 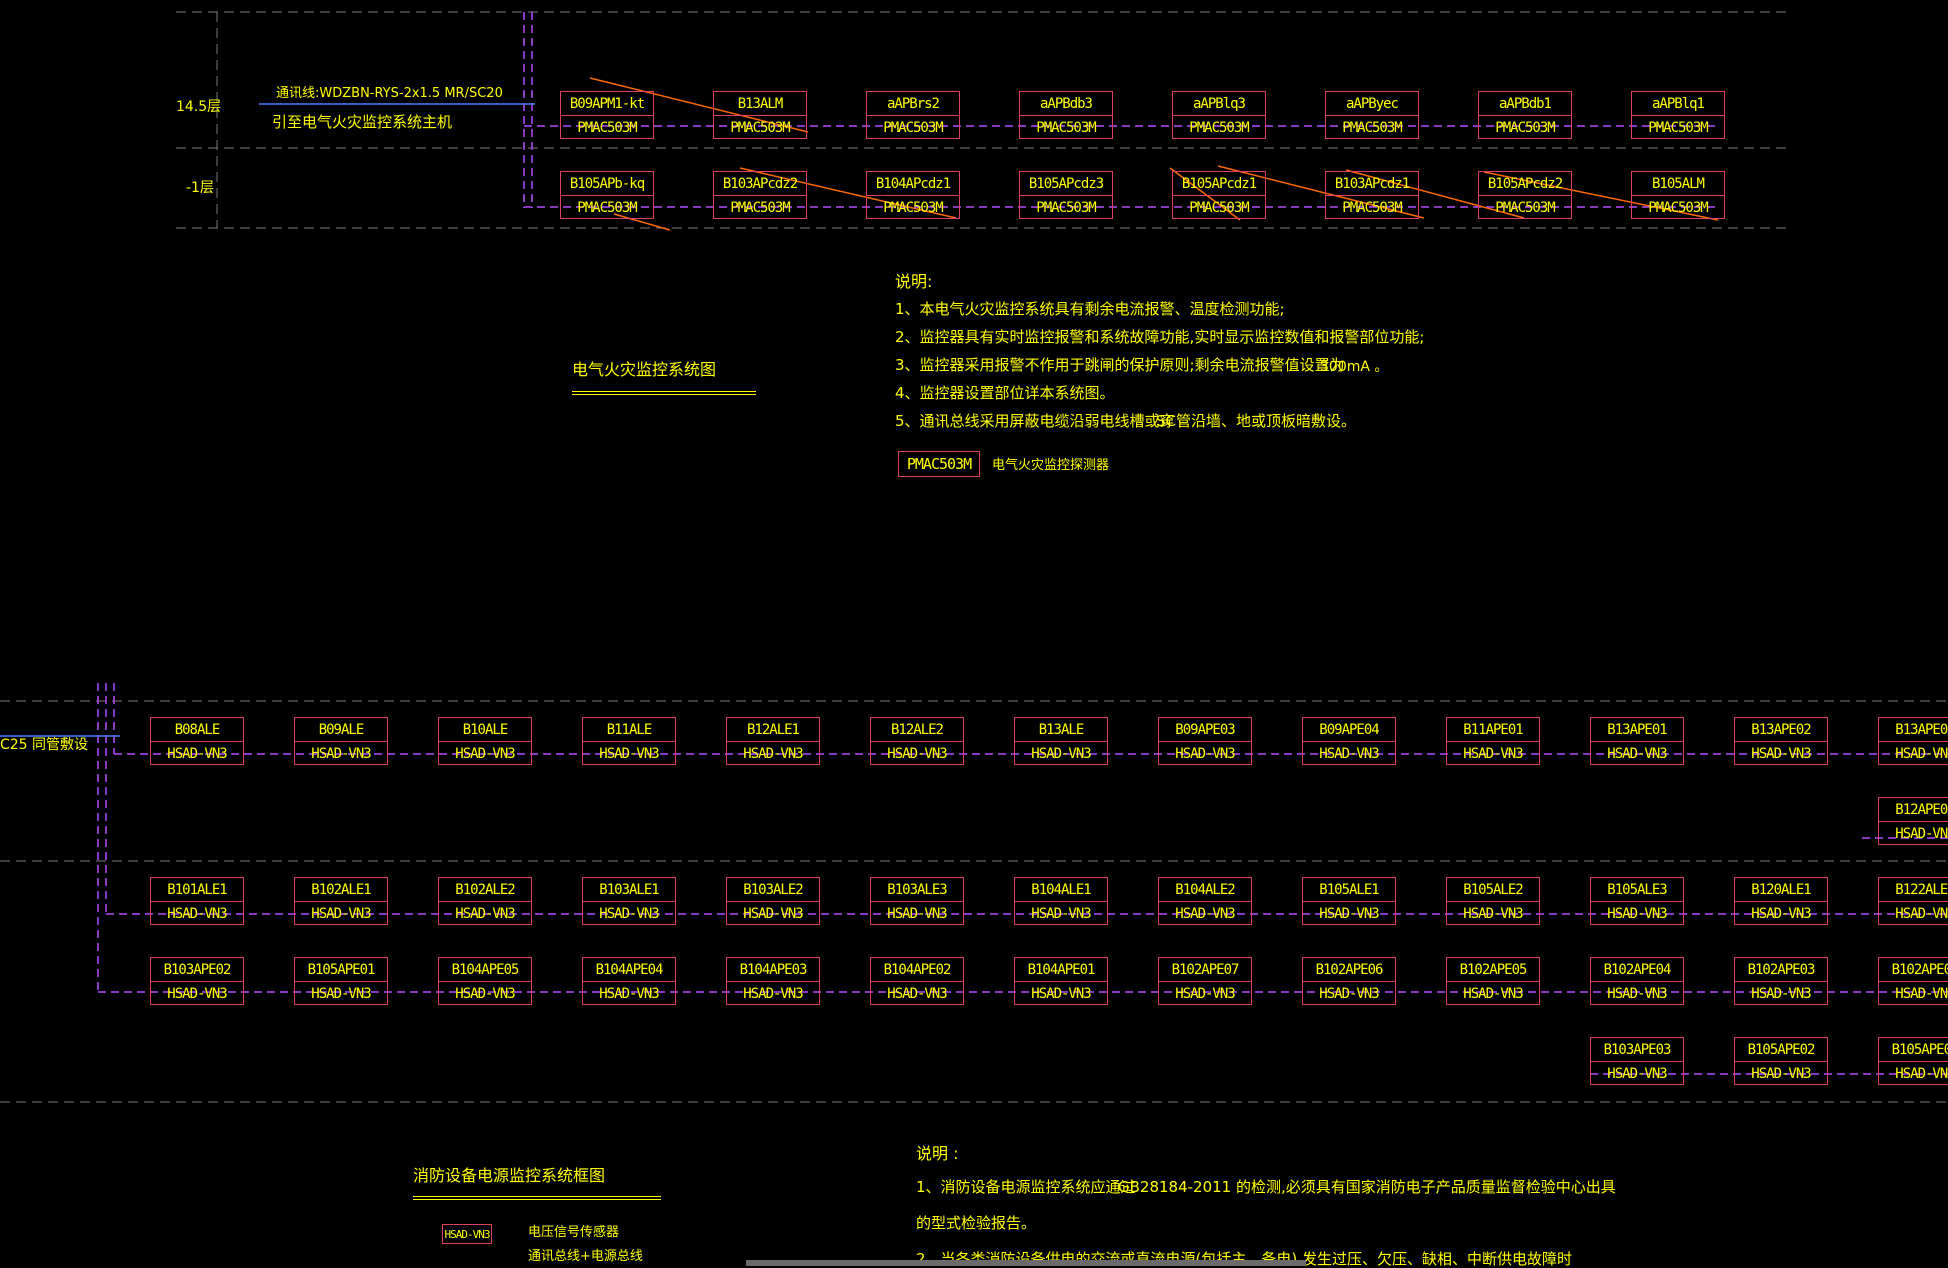 I want to click on device-box: B103ALE2 HSAD-VN3, so click(x=773, y=901).